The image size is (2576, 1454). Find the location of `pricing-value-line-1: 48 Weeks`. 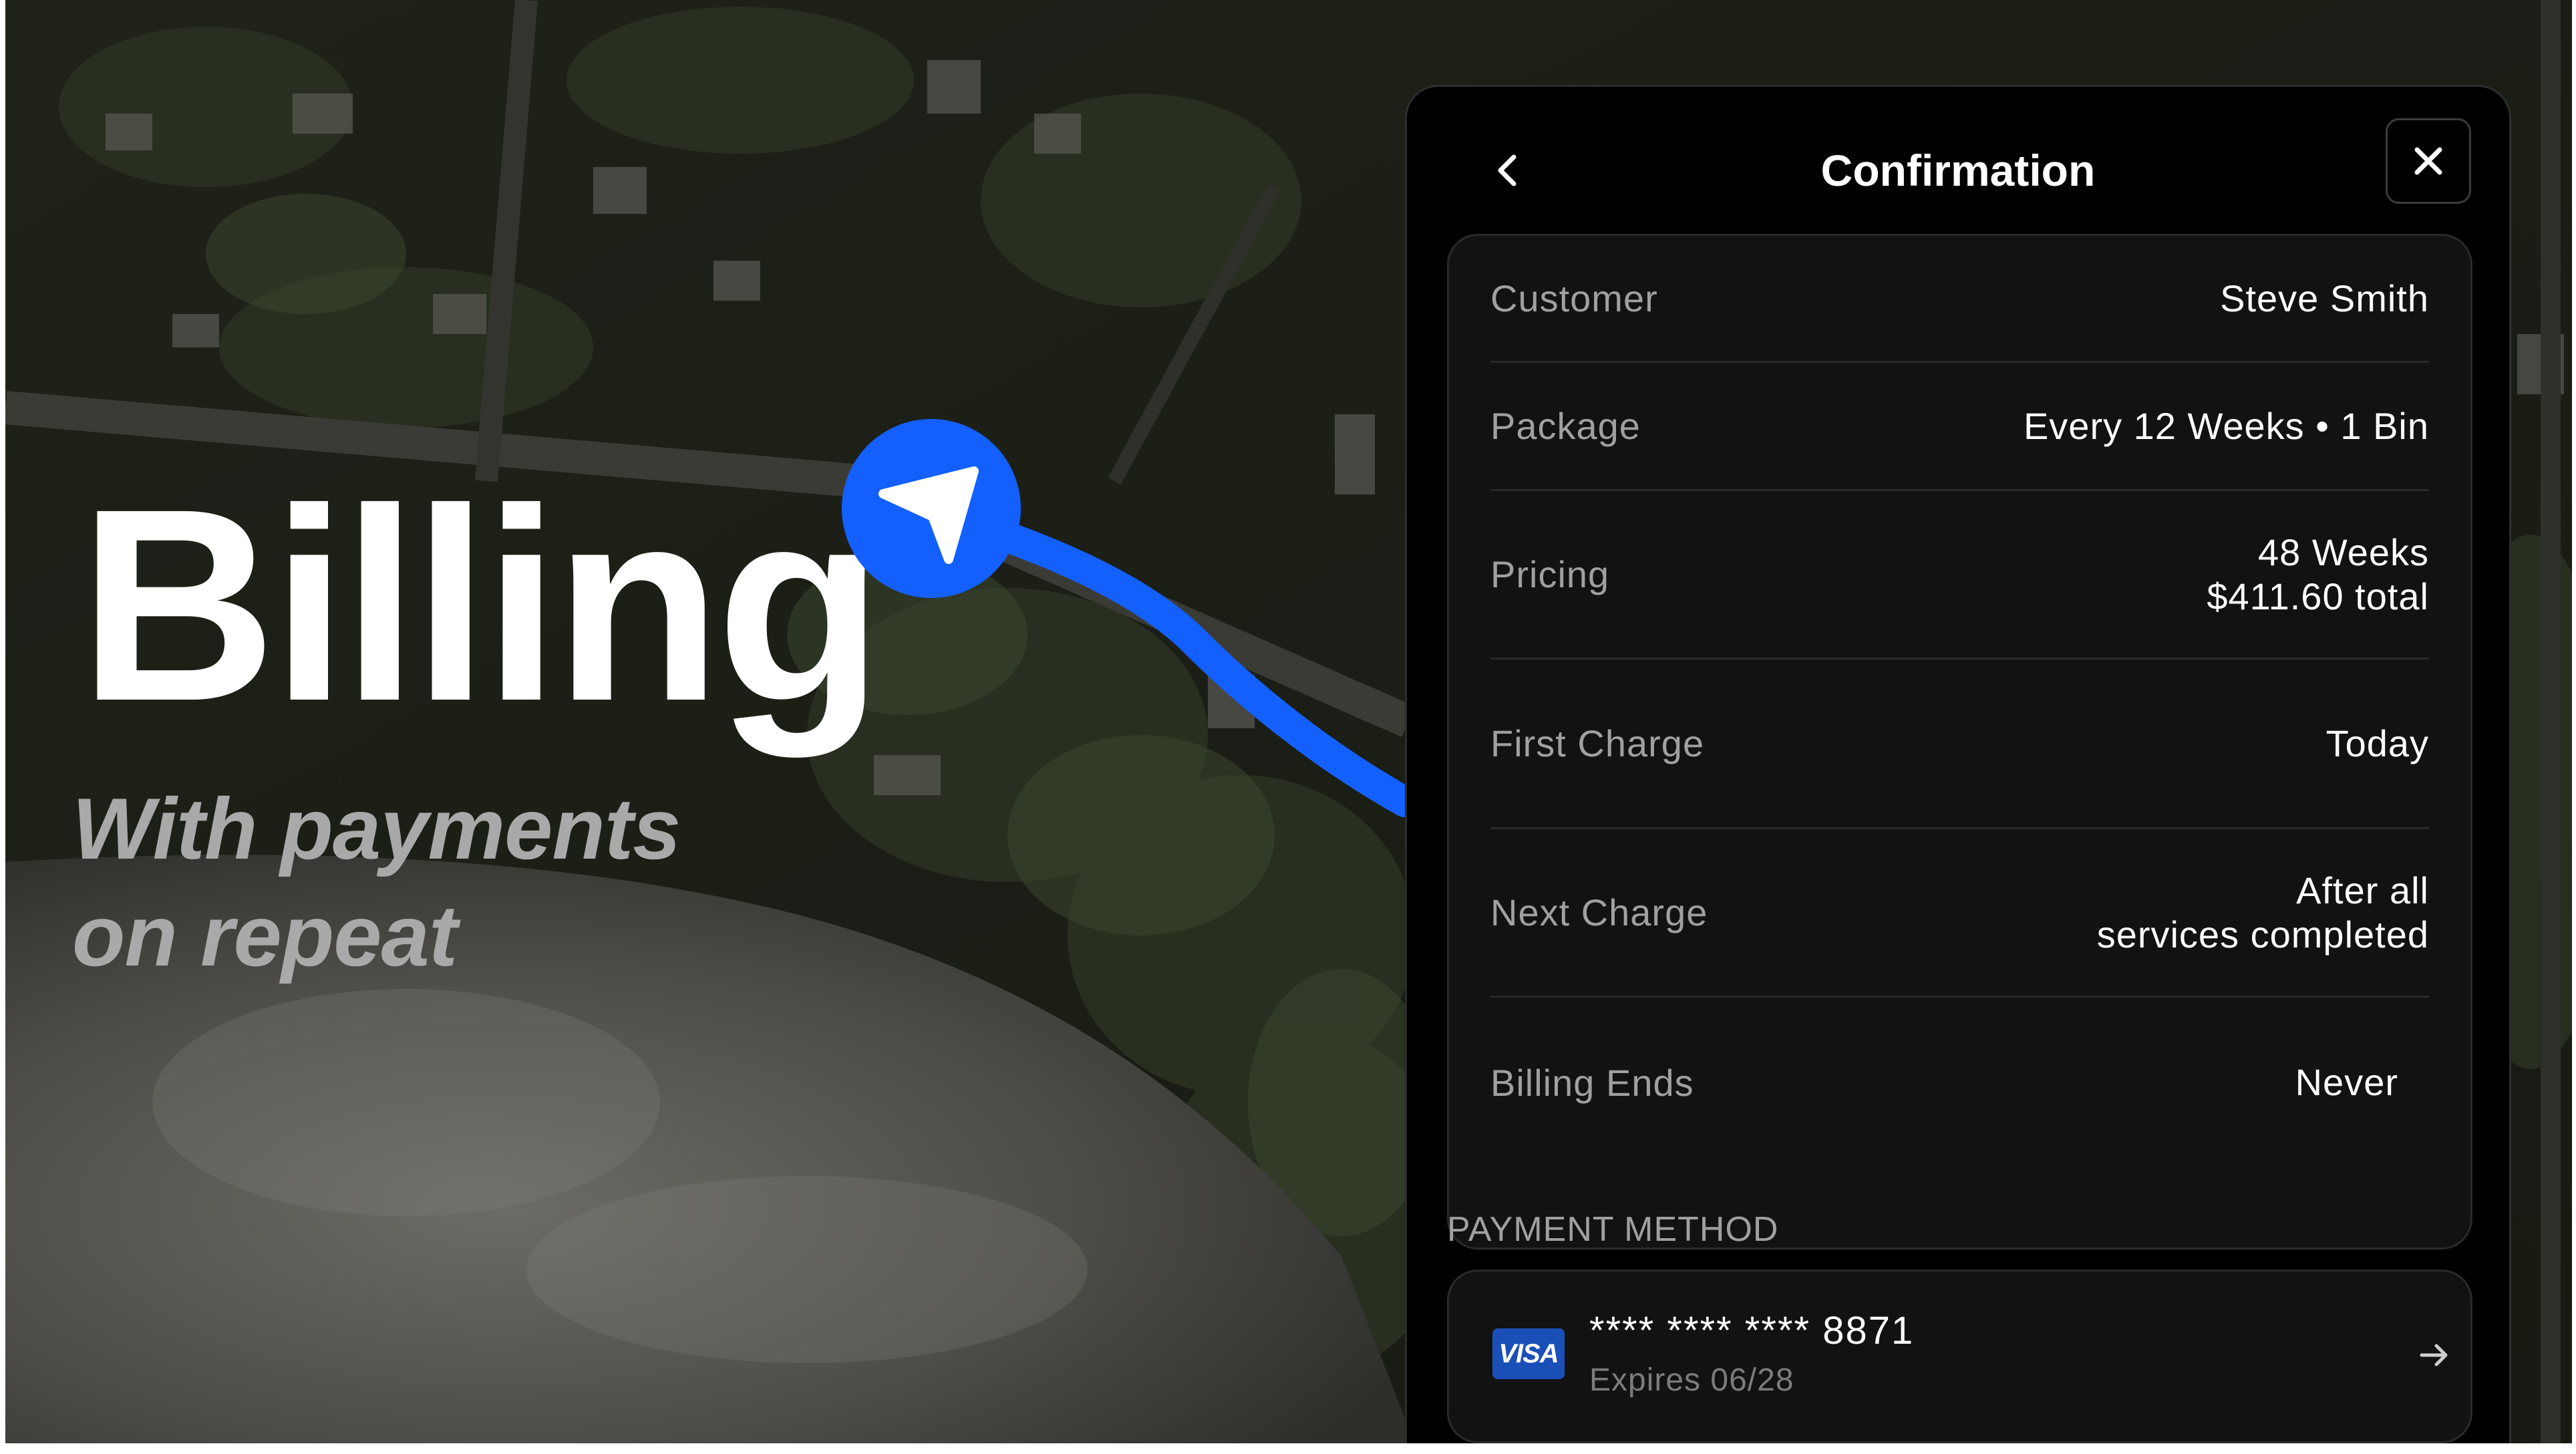

pricing-value-line-1: 48 Weeks is located at coordinates (2343, 552).